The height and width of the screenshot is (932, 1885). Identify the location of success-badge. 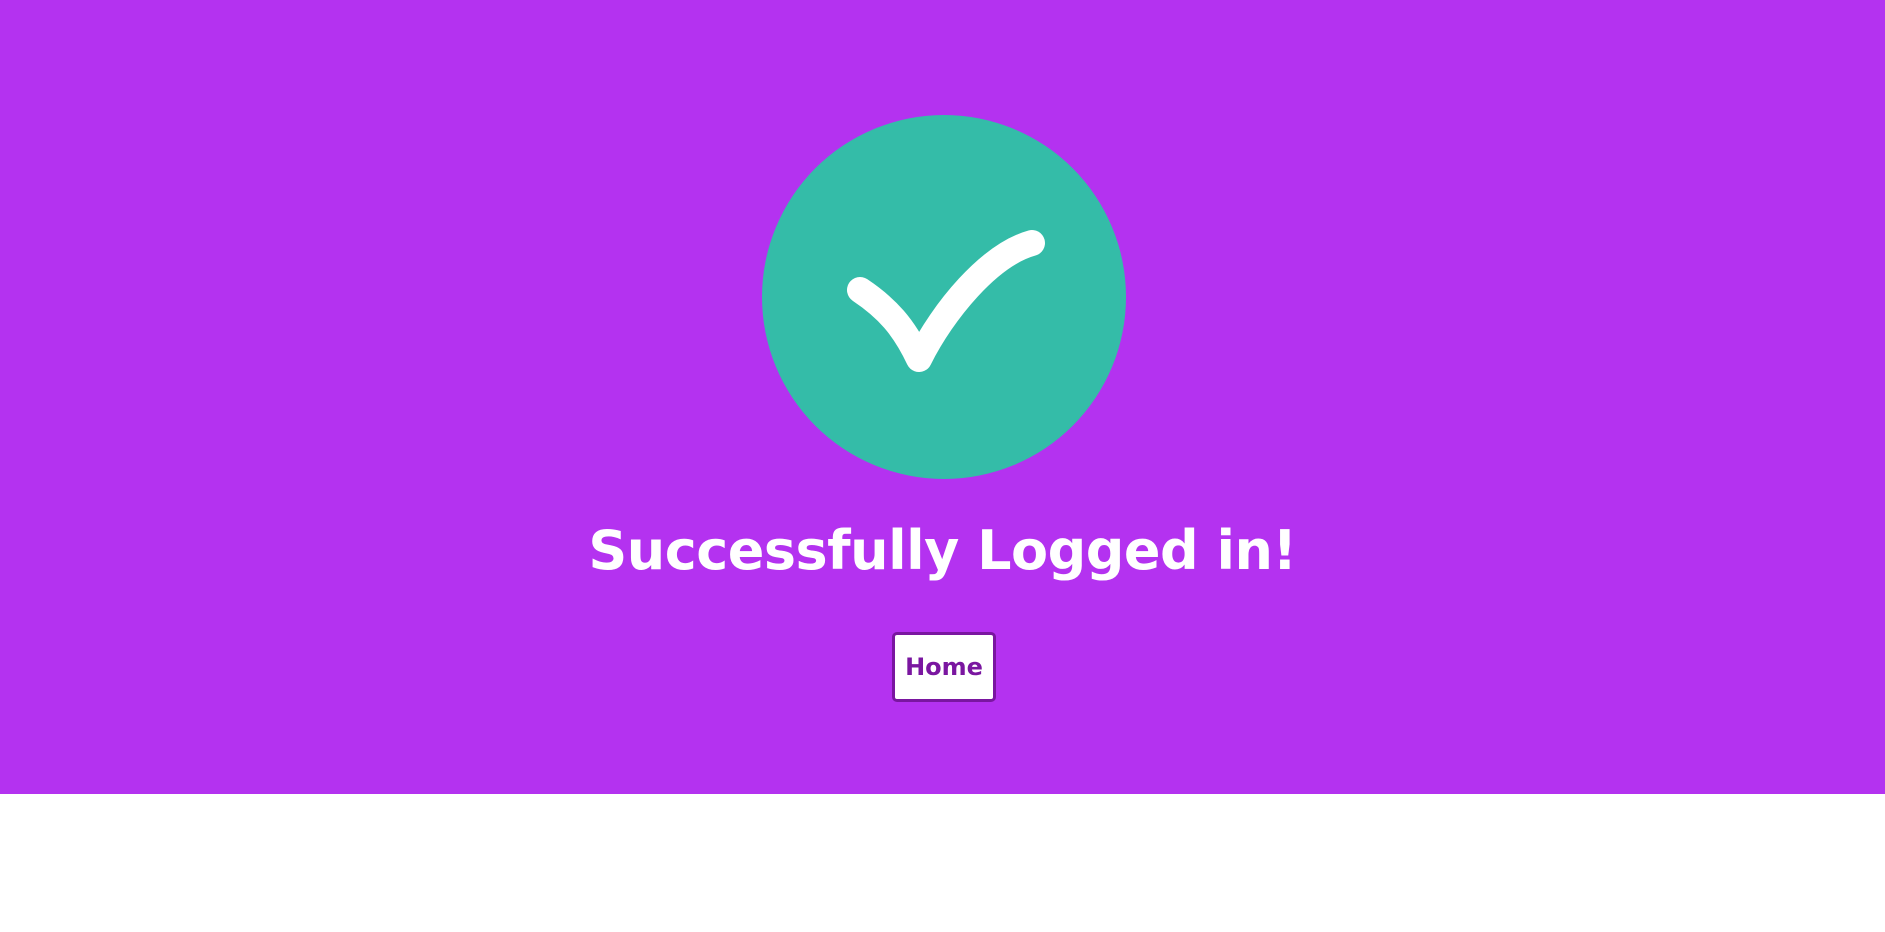
(944, 297).